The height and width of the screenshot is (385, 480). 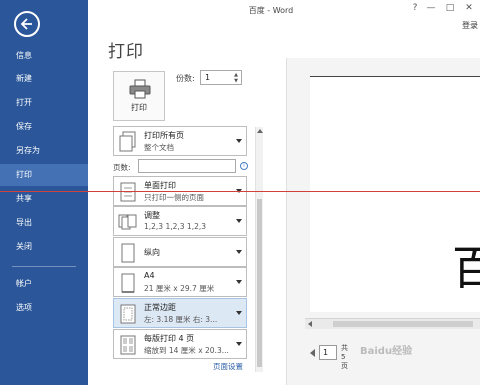 What do you see at coordinates (169, 338) in the screenshot?
I see `dropdown-main-text: 每版打印 4 页` at bounding box center [169, 338].